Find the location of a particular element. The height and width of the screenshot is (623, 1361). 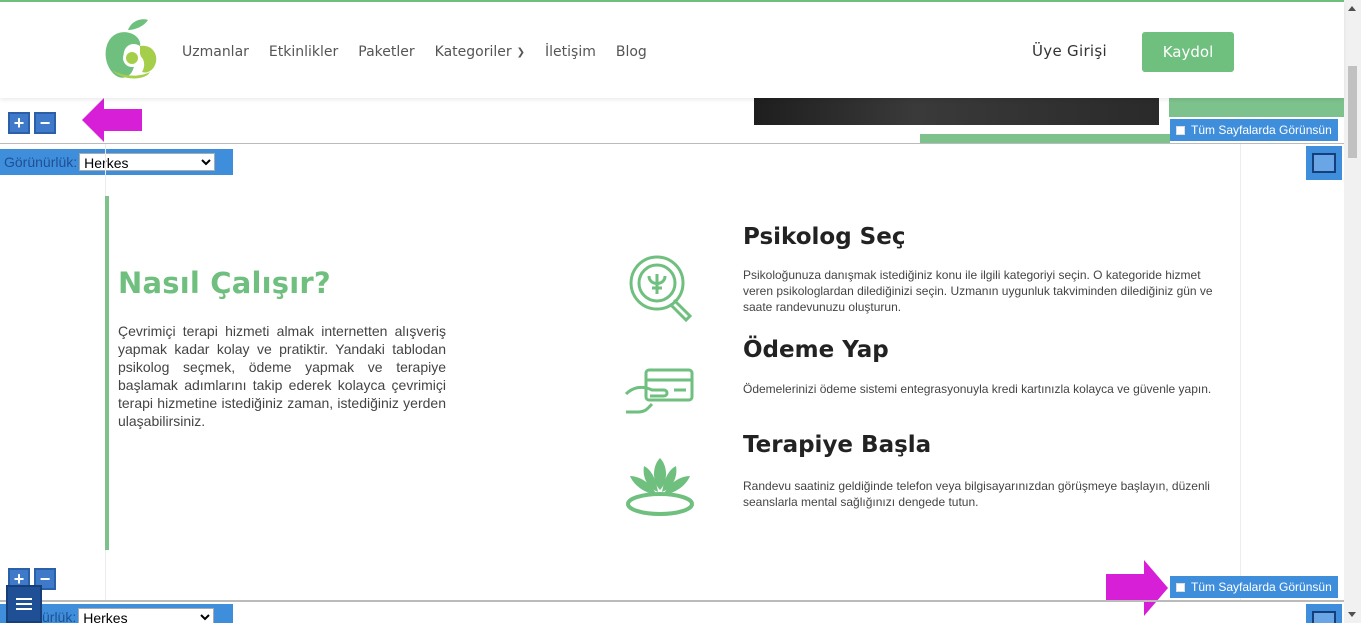

previous-section-green-bar is located at coordinates (1045, 138).